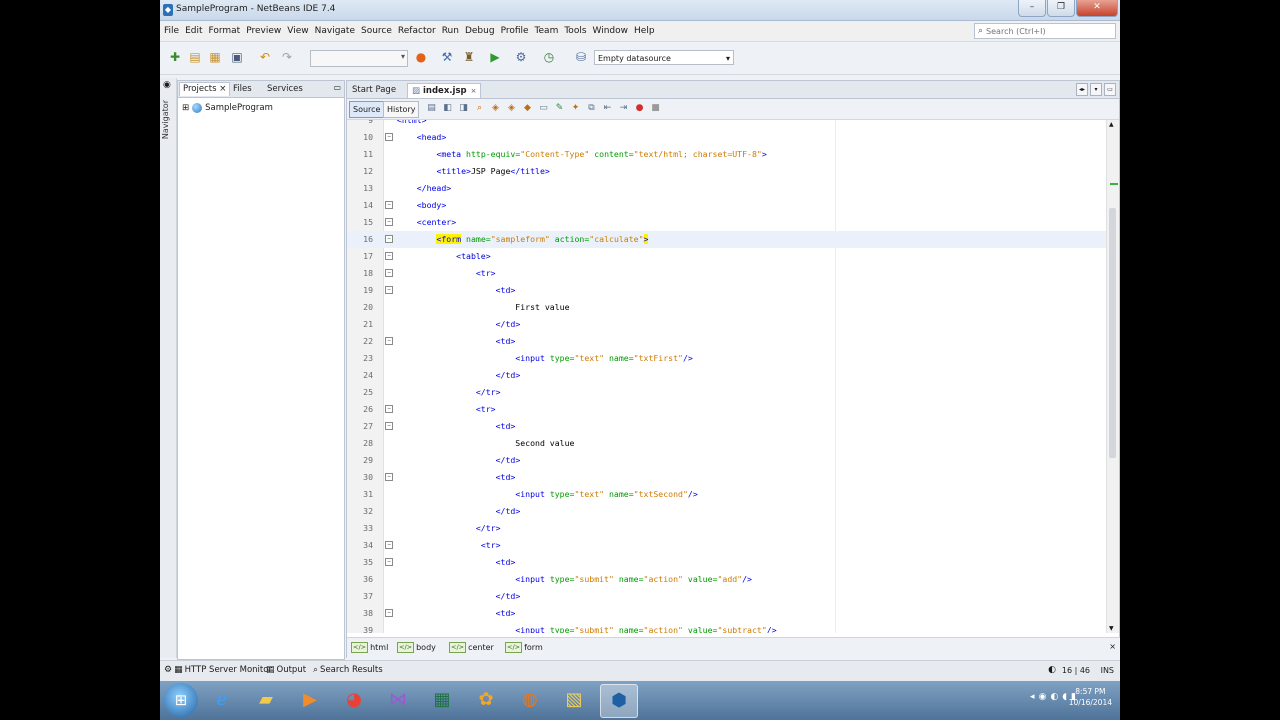  I want to click on save-all-icon: ▣, so click(237, 57).